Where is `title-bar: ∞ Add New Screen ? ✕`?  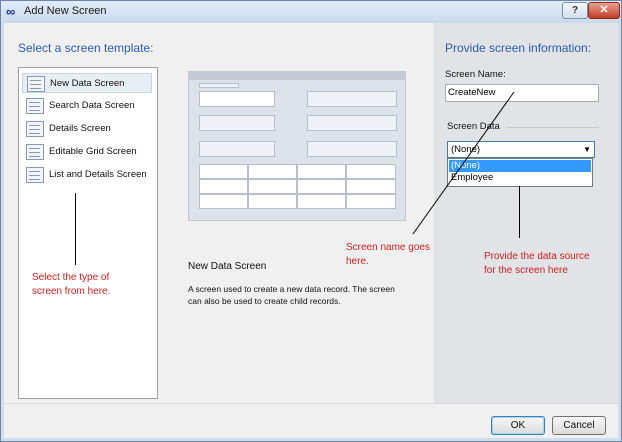 title-bar: ∞ Add New Screen ? ✕ is located at coordinates (311, 12).